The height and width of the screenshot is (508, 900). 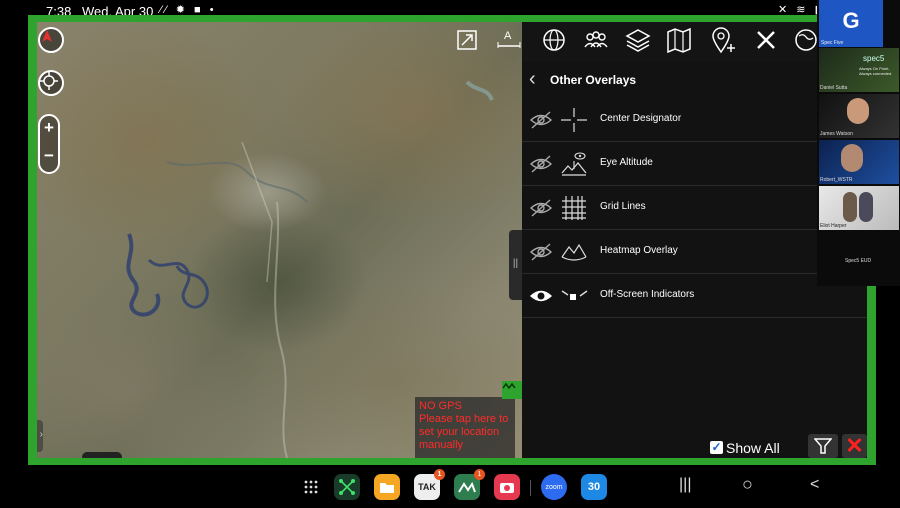 What do you see at coordinates (450, 487) in the screenshot?
I see `system-taskbar: TAK 1 1 zoom 30 ||| ○ <` at bounding box center [450, 487].